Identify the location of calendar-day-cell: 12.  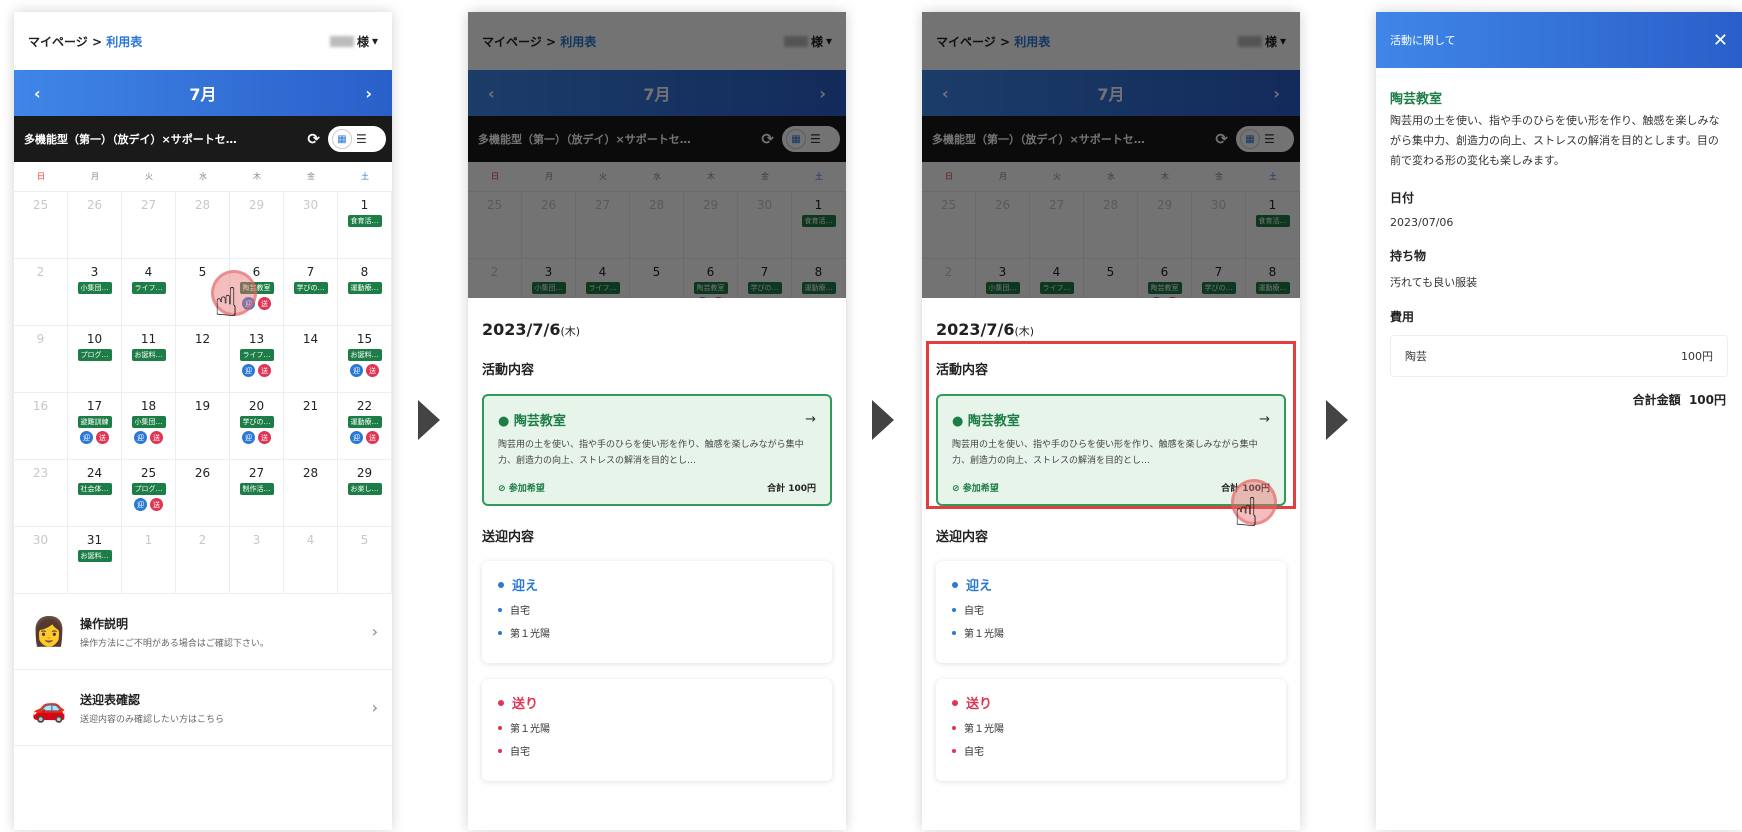
(203, 359).